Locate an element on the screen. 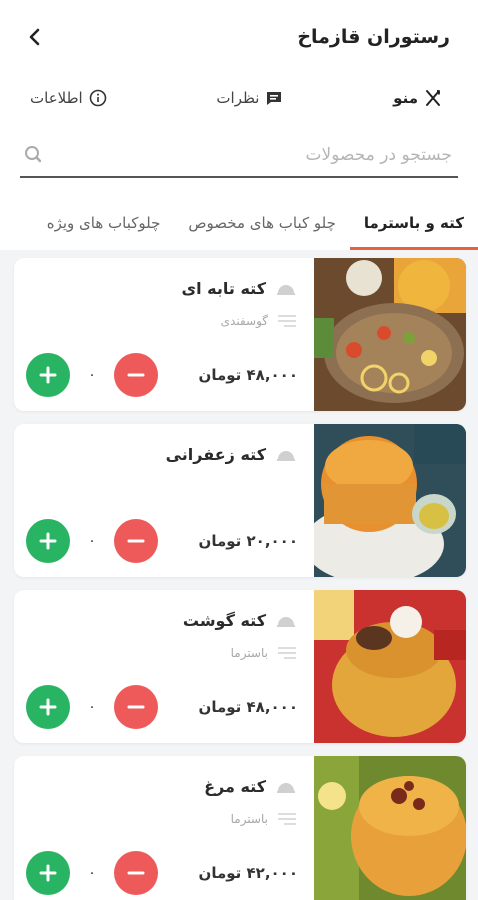 Image resolution: width=478 pixels, height=900 pixels. product-info: کته زعفرانی ۲۰,۰۰۰ تومان ۰ is located at coordinates (164, 500).